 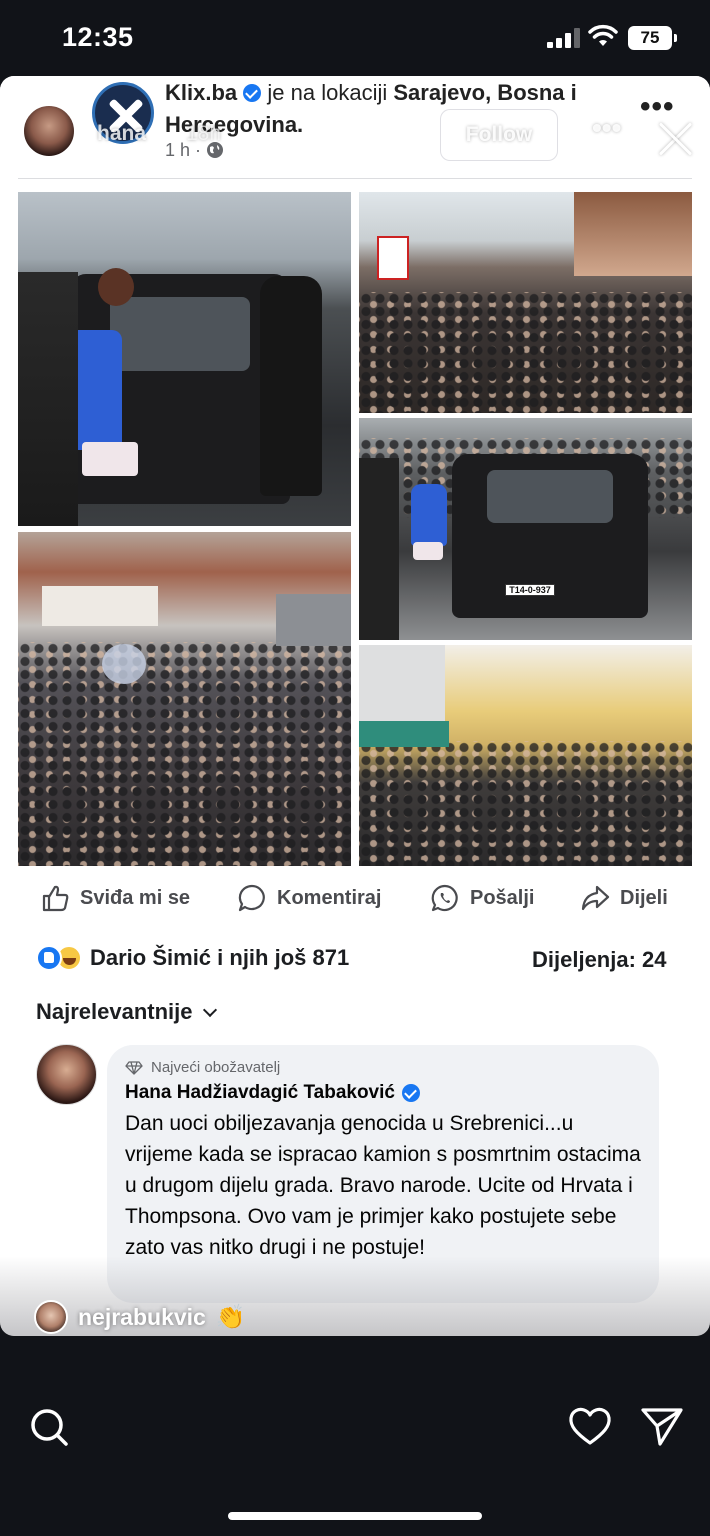 What do you see at coordinates (355, 178) in the screenshot?
I see `post-header-divider` at bounding box center [355, 178].